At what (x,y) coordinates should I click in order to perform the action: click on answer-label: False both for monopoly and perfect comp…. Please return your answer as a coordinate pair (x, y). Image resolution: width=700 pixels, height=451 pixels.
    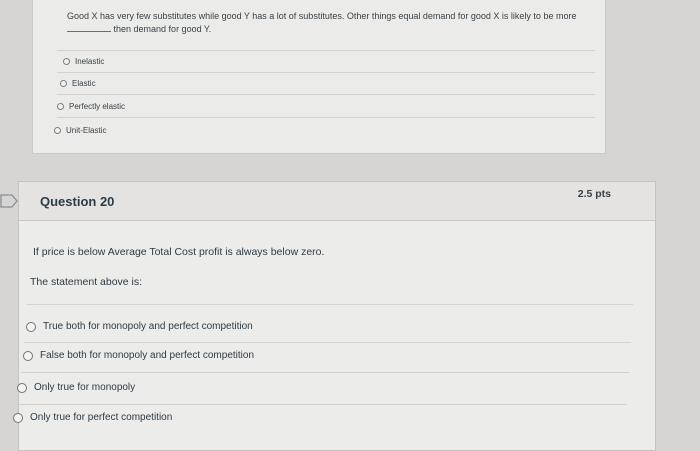
    Looking at the image, I should click on (147, 355).